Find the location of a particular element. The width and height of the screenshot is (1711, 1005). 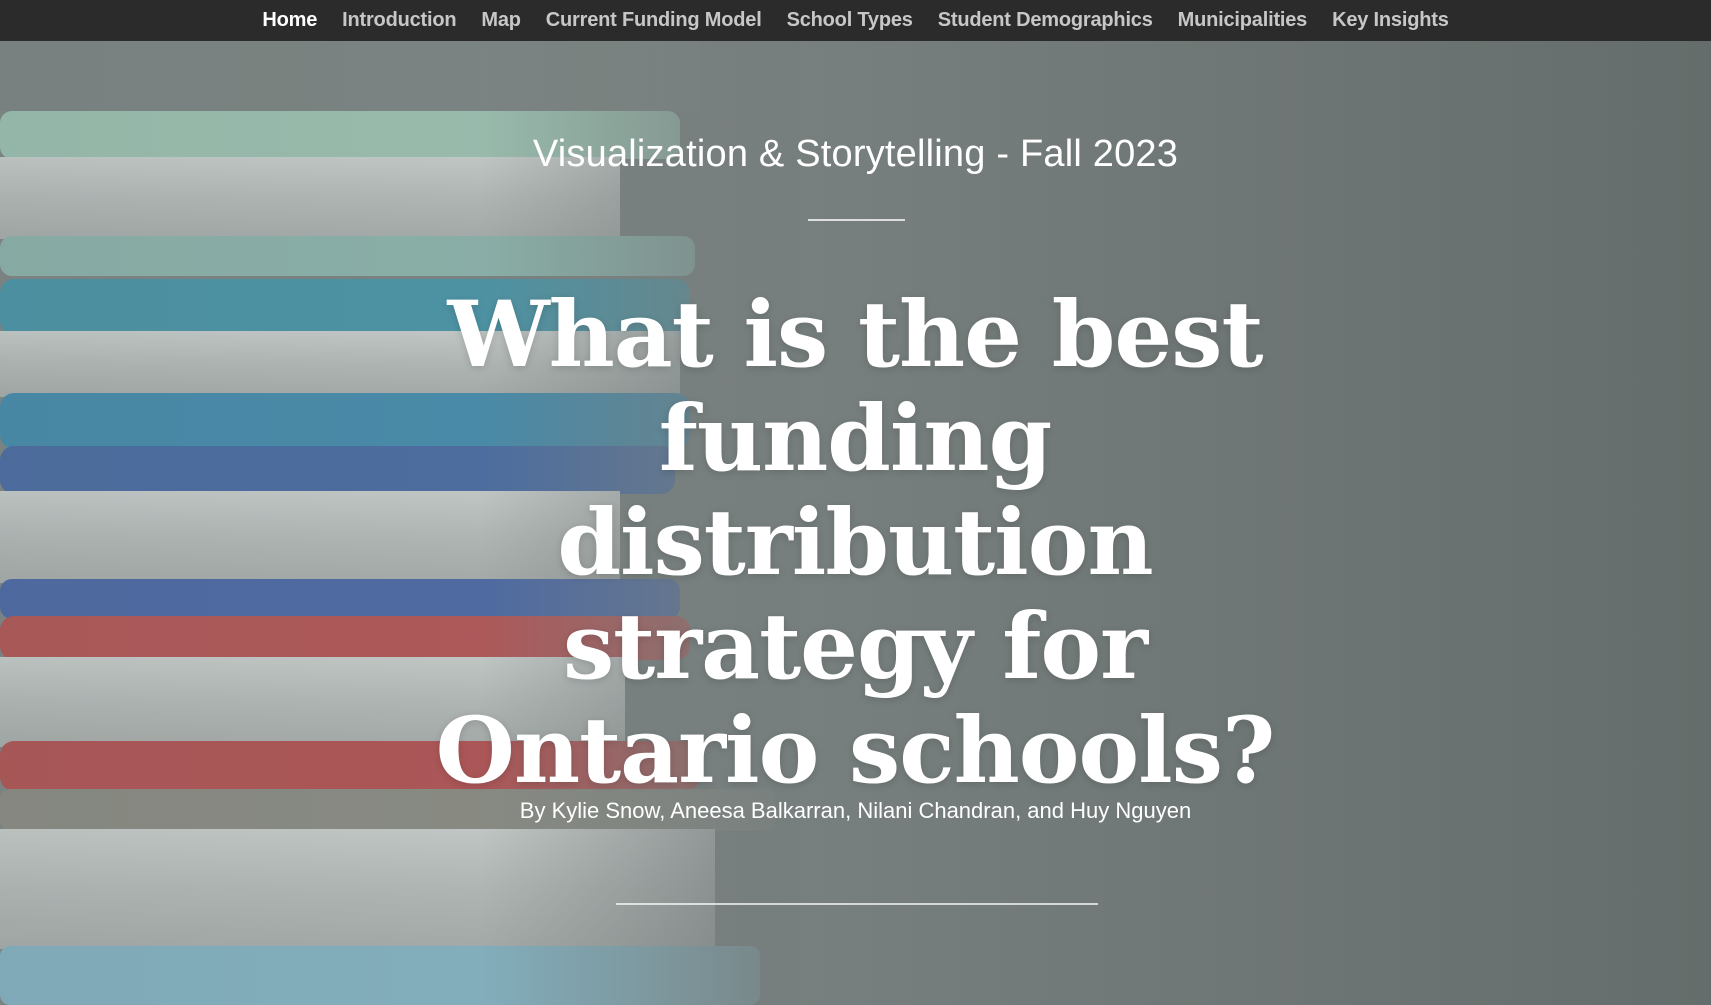

title-line: funding is located at coordinates (855, 439).